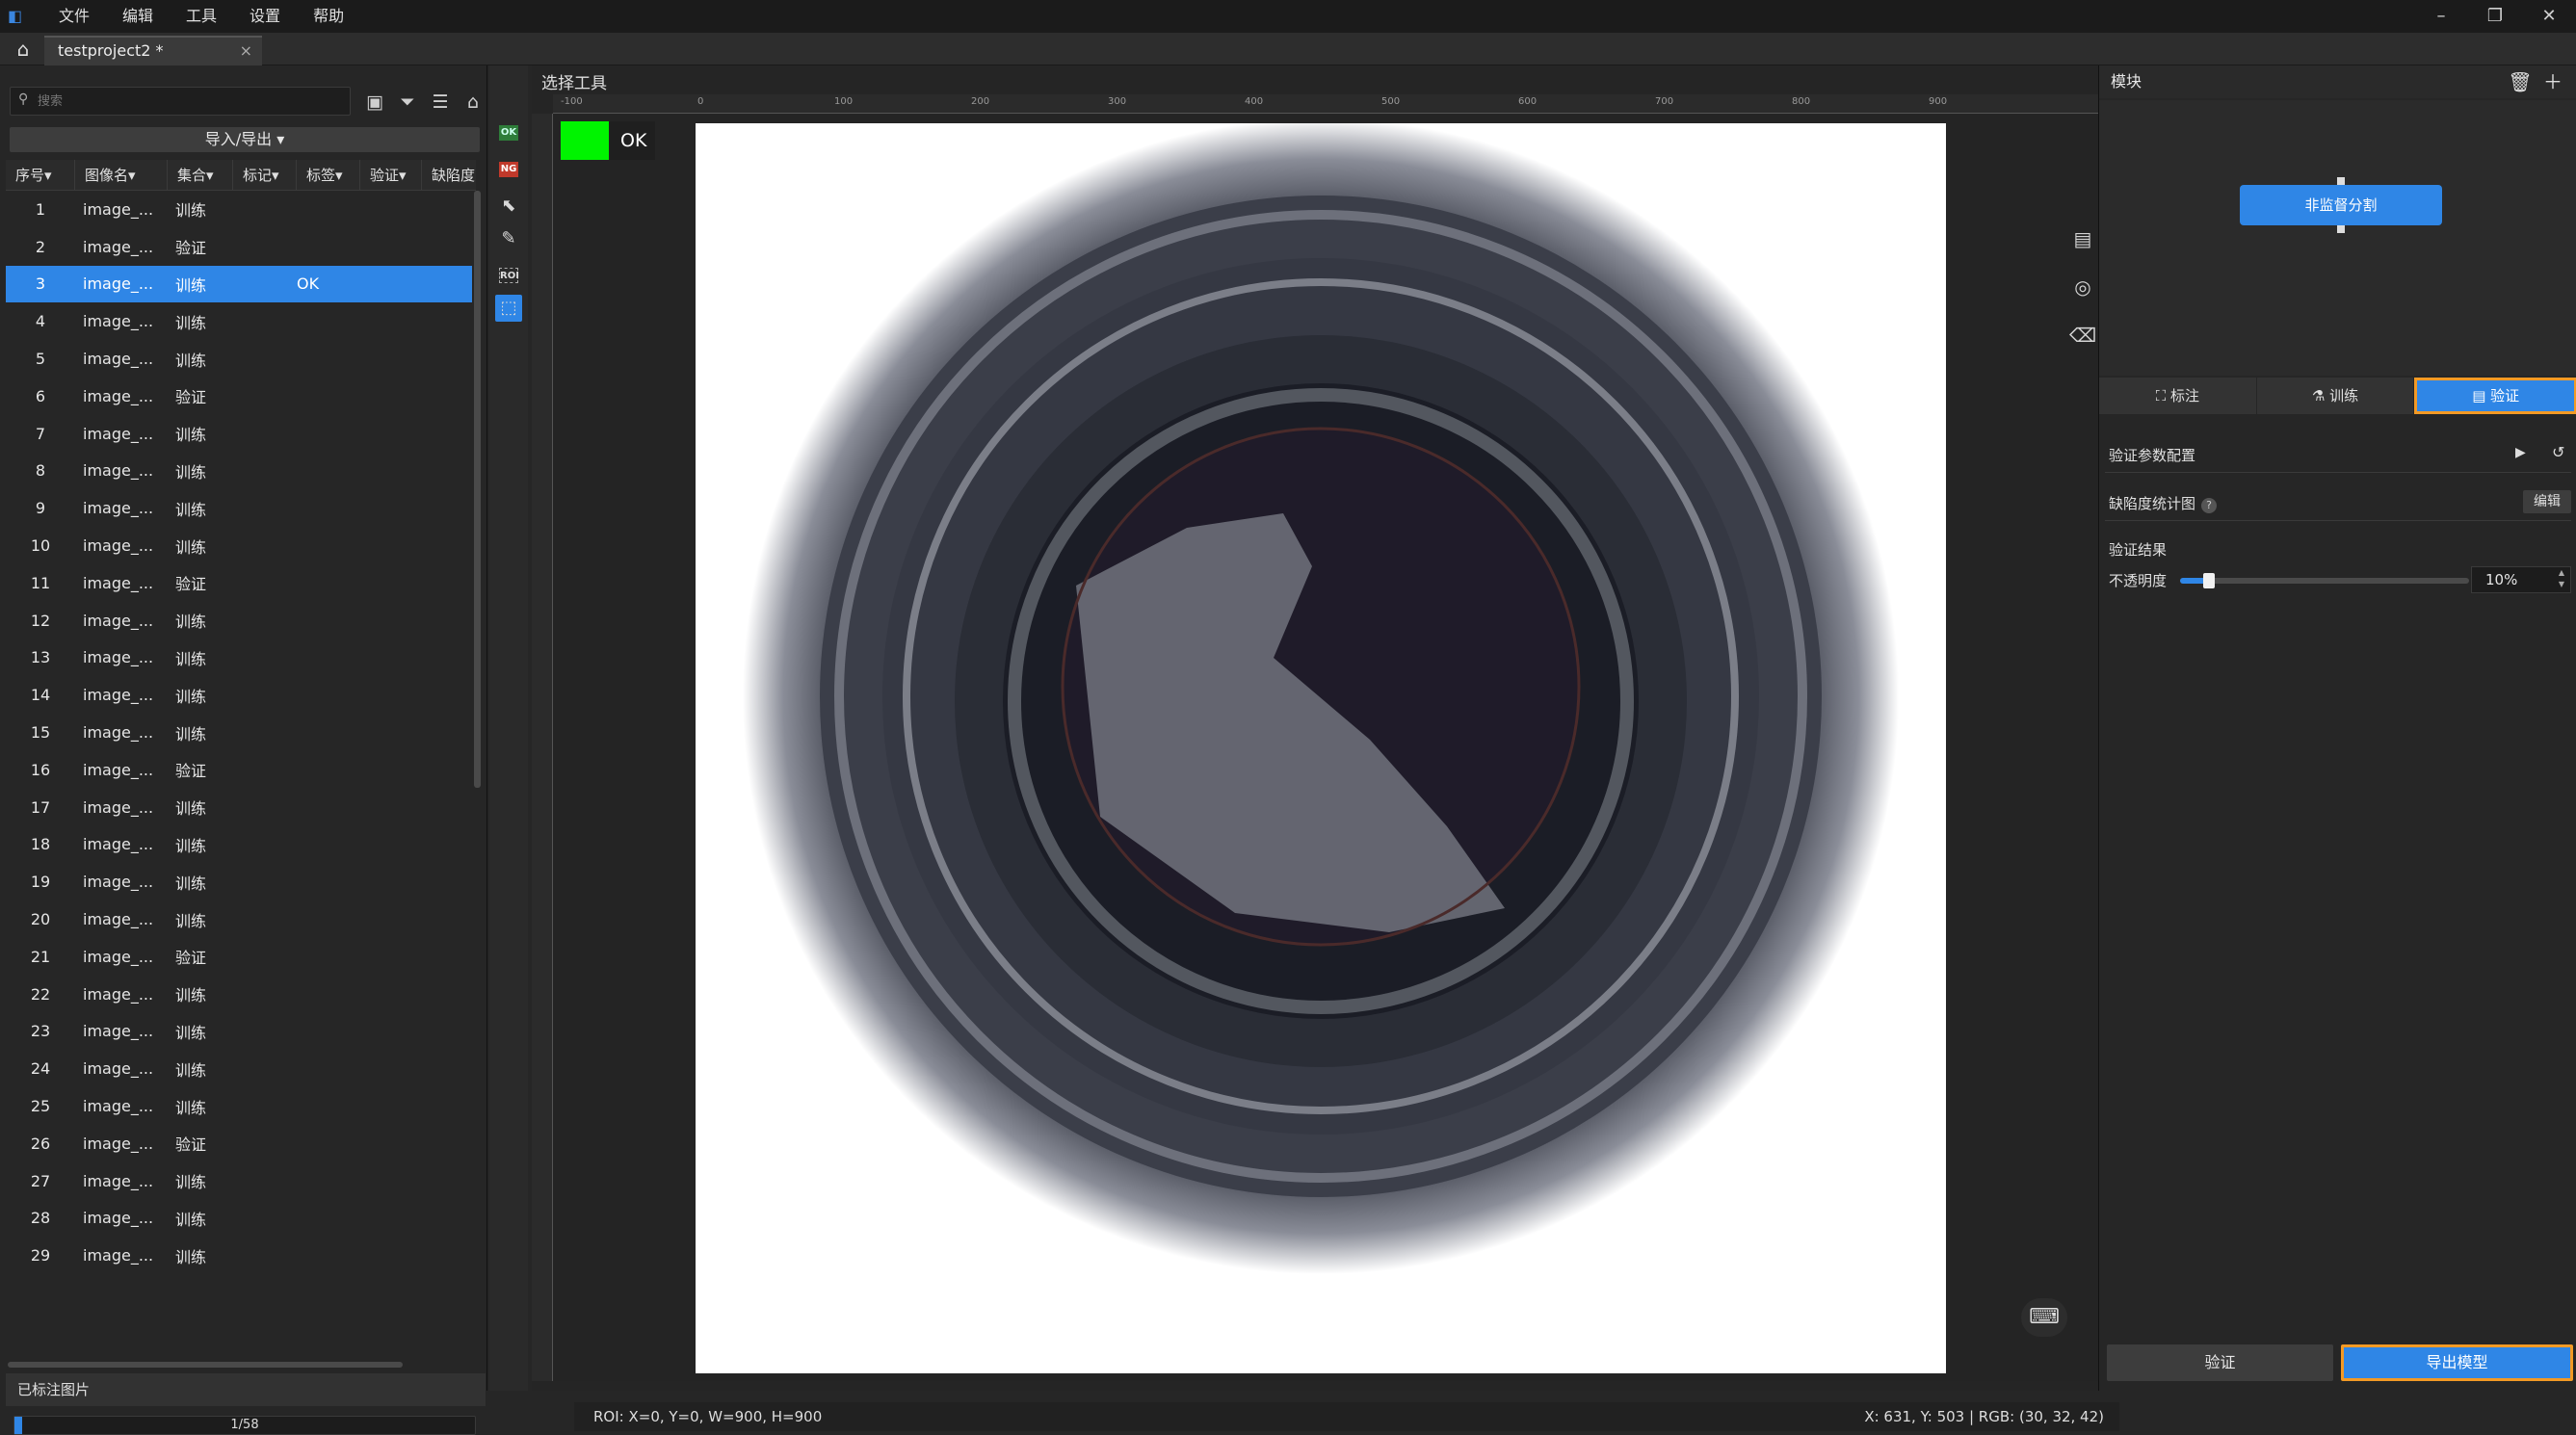 Image resolution: width=2576 pixels, height=1435 pixels. I want to click on table-row: 28 image_... 训练, so click(239, 1219).